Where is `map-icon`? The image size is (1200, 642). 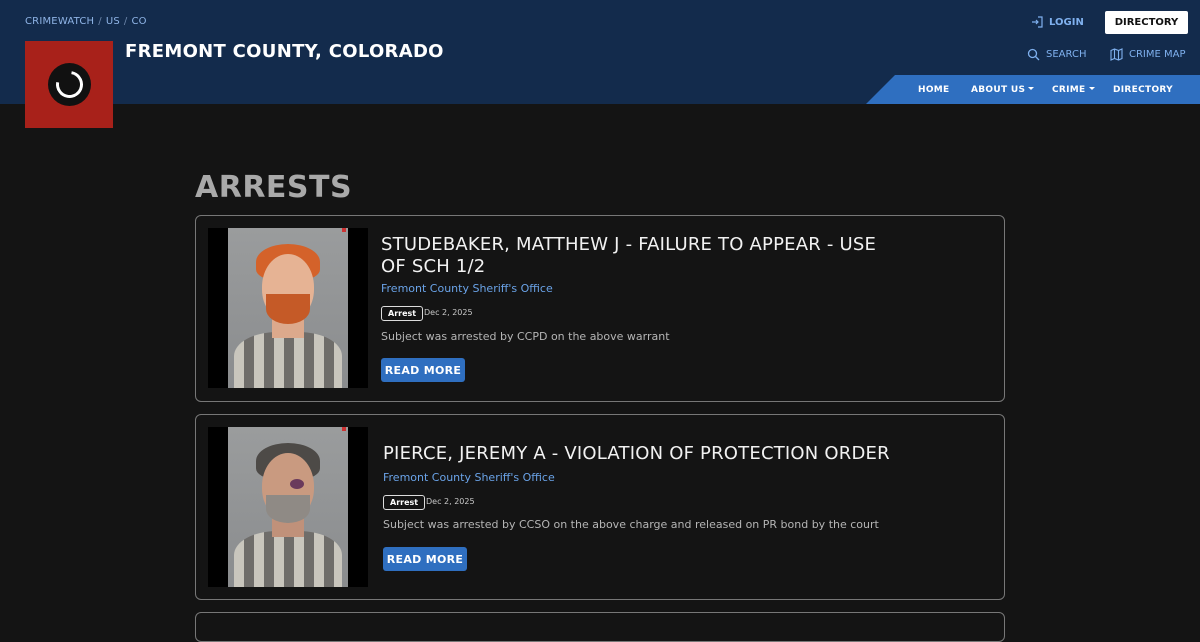 map-icon is located at coordinates (1116, 54).